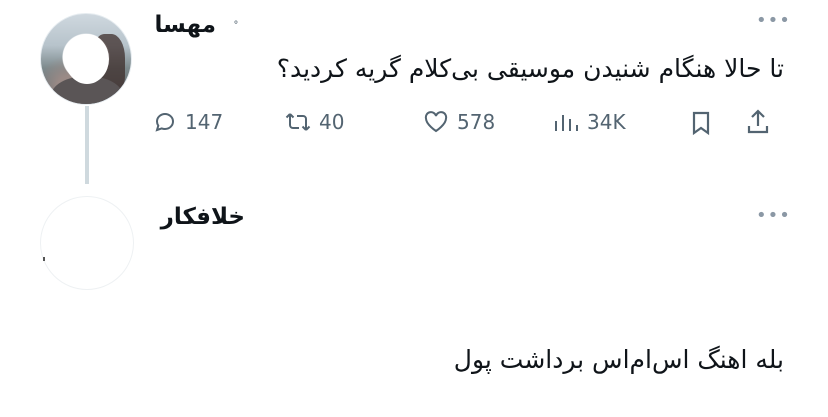 The width and height of the screenshot is (828, 417). I want to click on heart-icon, so click(436, 122).